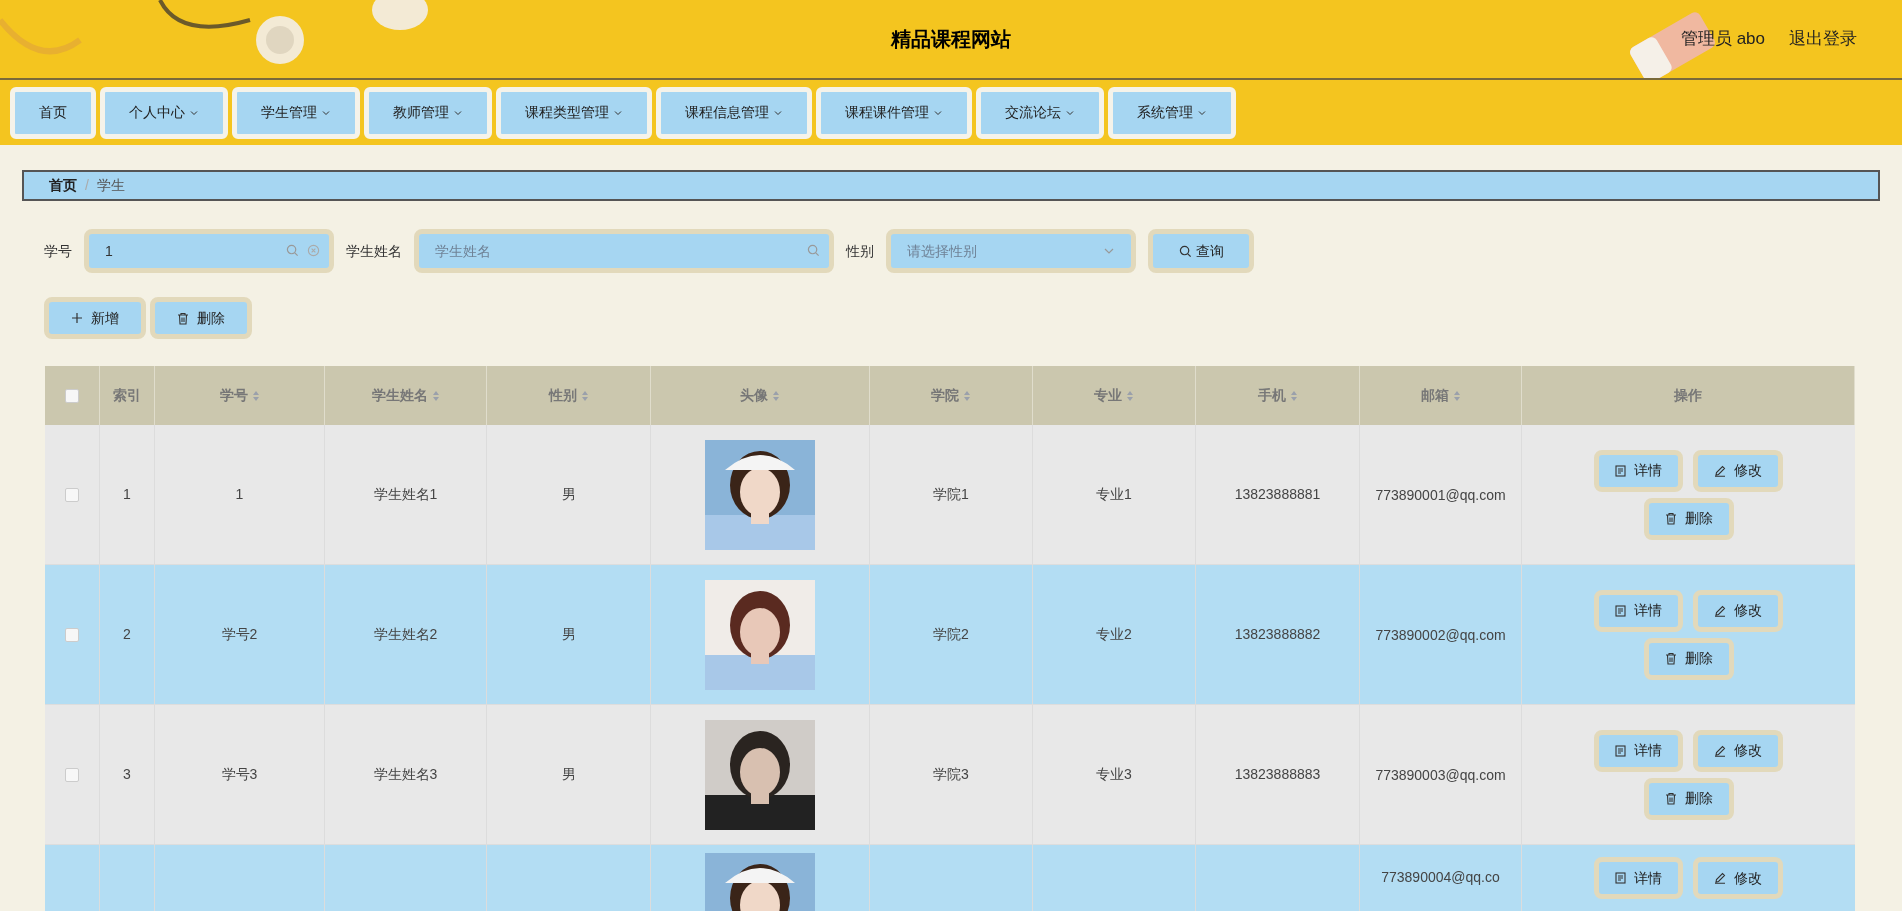  Describe the element at coordinates (428, 112) in the screenshot. I see `nav-menu-item: 教师管理` at that location.